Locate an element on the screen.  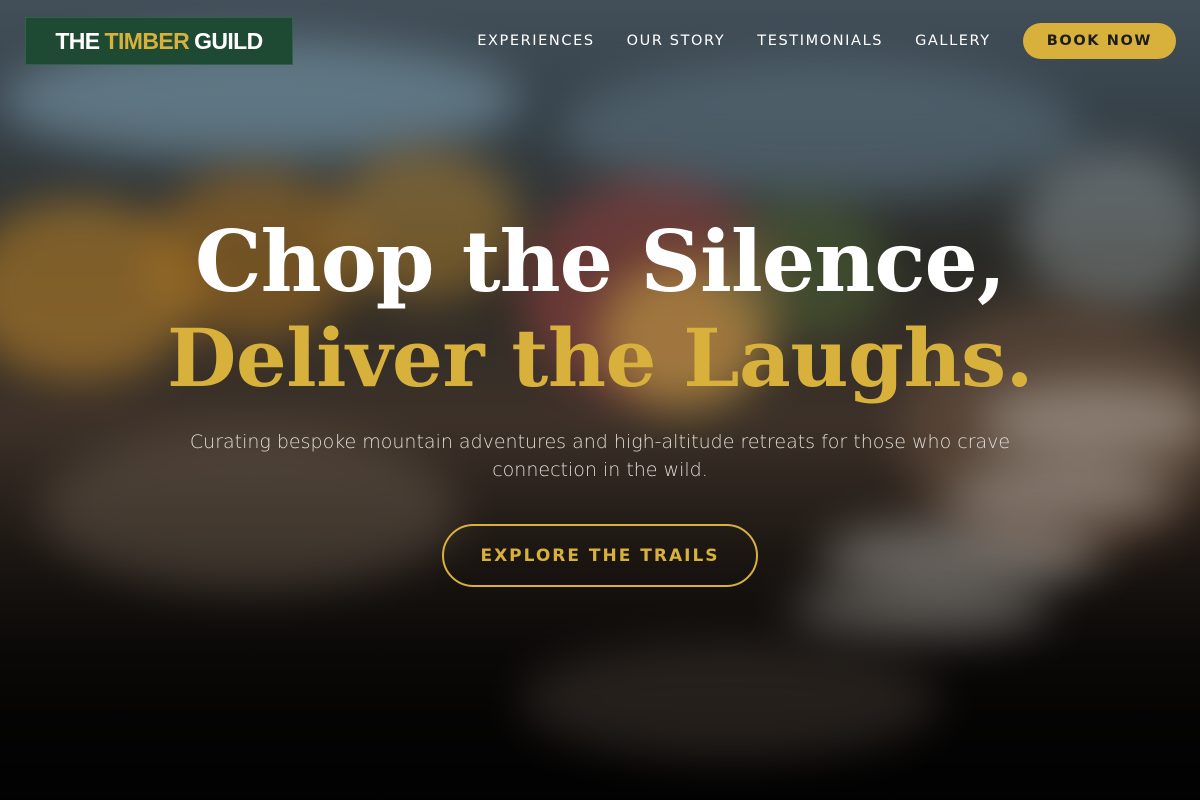
logo-text-guild: GUILD is located at coordinates (228, 40).